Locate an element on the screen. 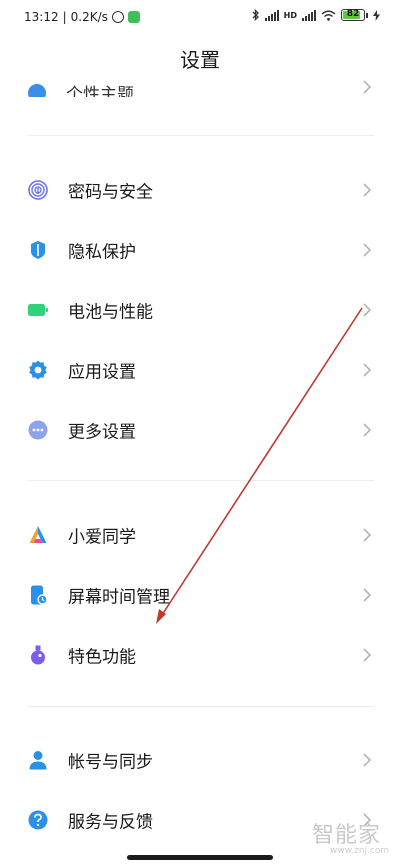 Image resolution: width=400 pixels, height=867 pixels. partial-inner: 个性主题 is located at coordinates (81, 88).